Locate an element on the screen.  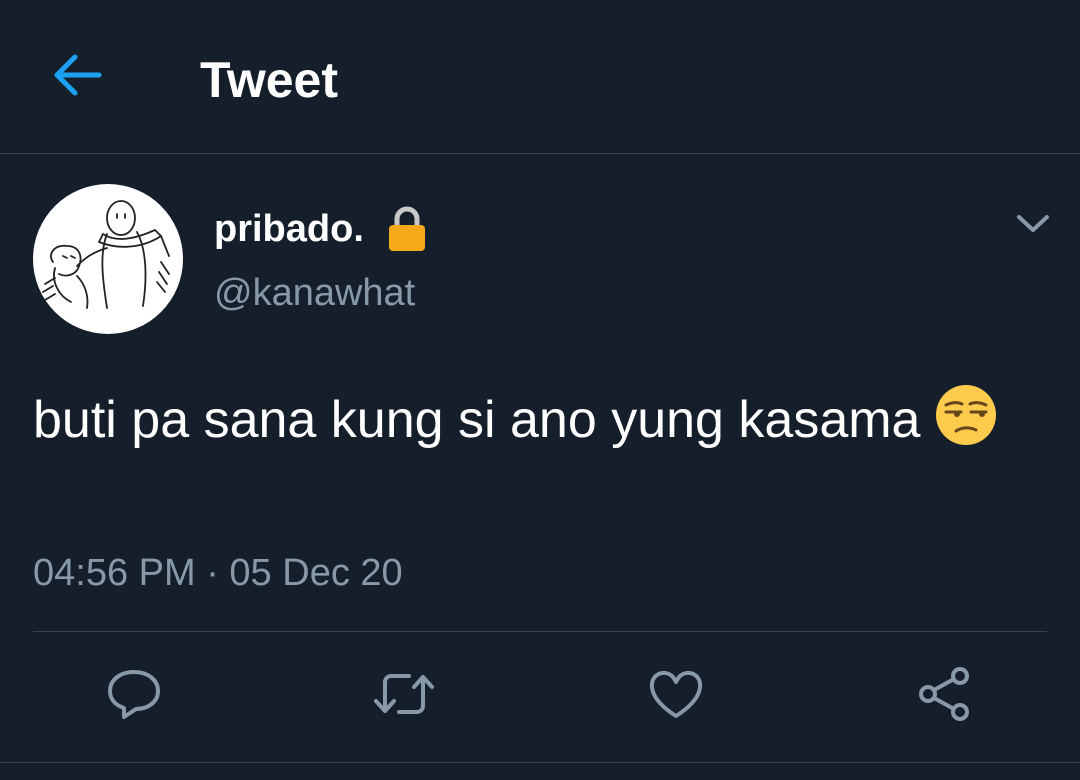
tweet-text: buti pa sana kung si ano yung kasama is located at coordinates (477, 420).